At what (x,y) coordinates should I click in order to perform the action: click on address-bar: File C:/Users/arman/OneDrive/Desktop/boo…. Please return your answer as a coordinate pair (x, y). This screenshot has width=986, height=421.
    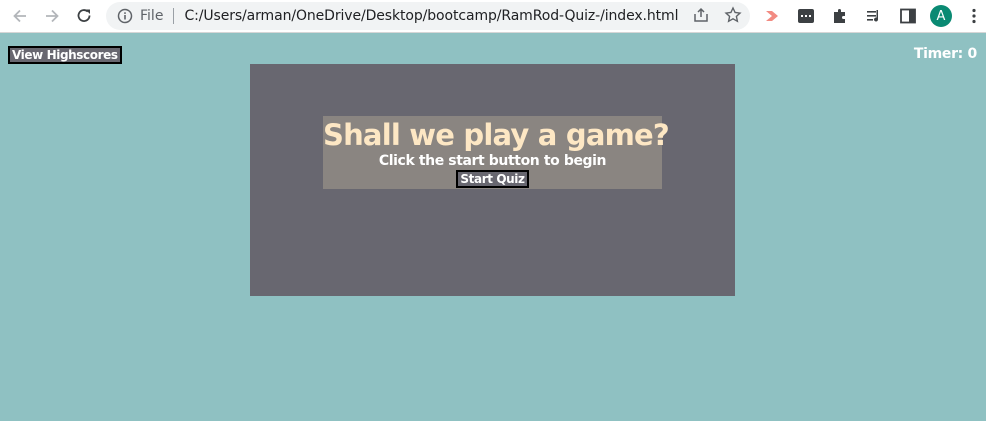
    Looking at the image, I should click on (428, 16).